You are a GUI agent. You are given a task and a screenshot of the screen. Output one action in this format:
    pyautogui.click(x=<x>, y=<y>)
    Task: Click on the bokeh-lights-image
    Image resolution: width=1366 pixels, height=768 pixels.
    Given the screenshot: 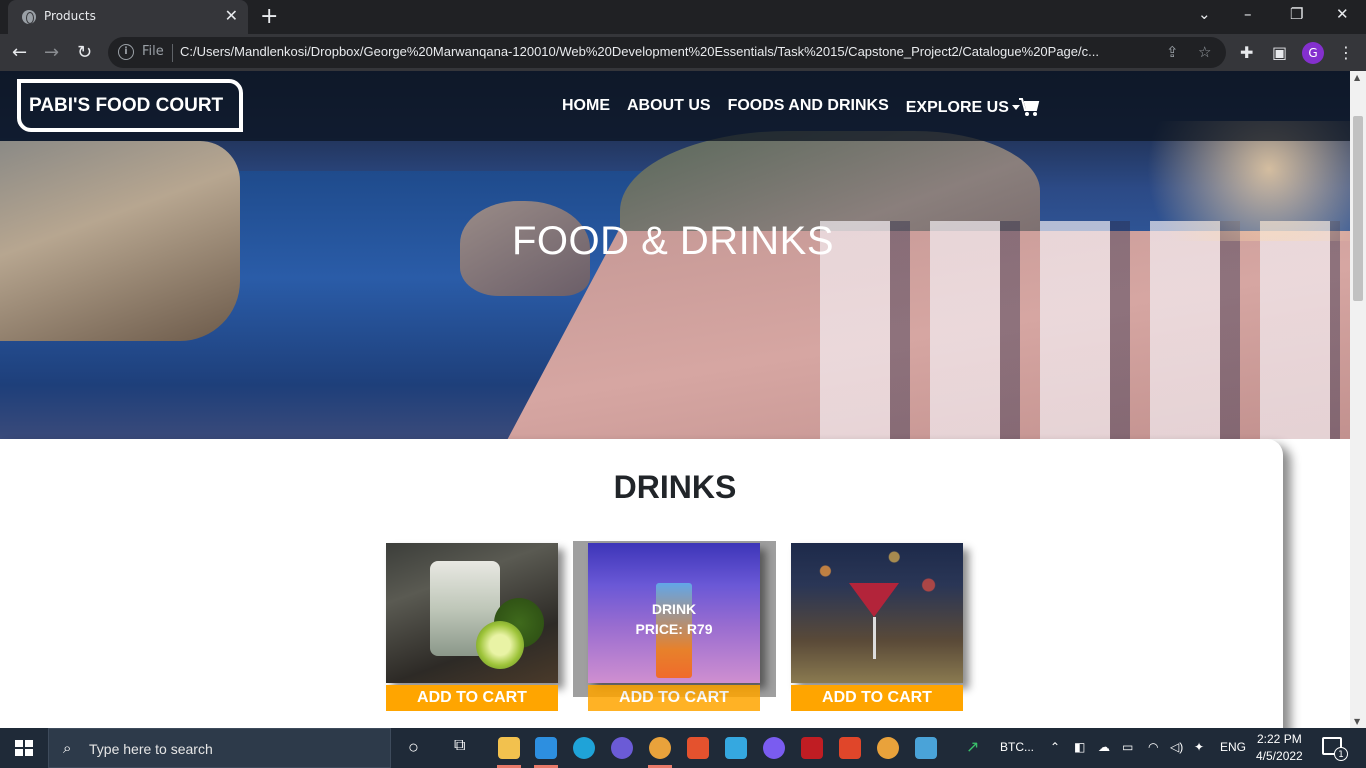 What is the action you would take?
    pyautogui.click(x=877, y=613)
    